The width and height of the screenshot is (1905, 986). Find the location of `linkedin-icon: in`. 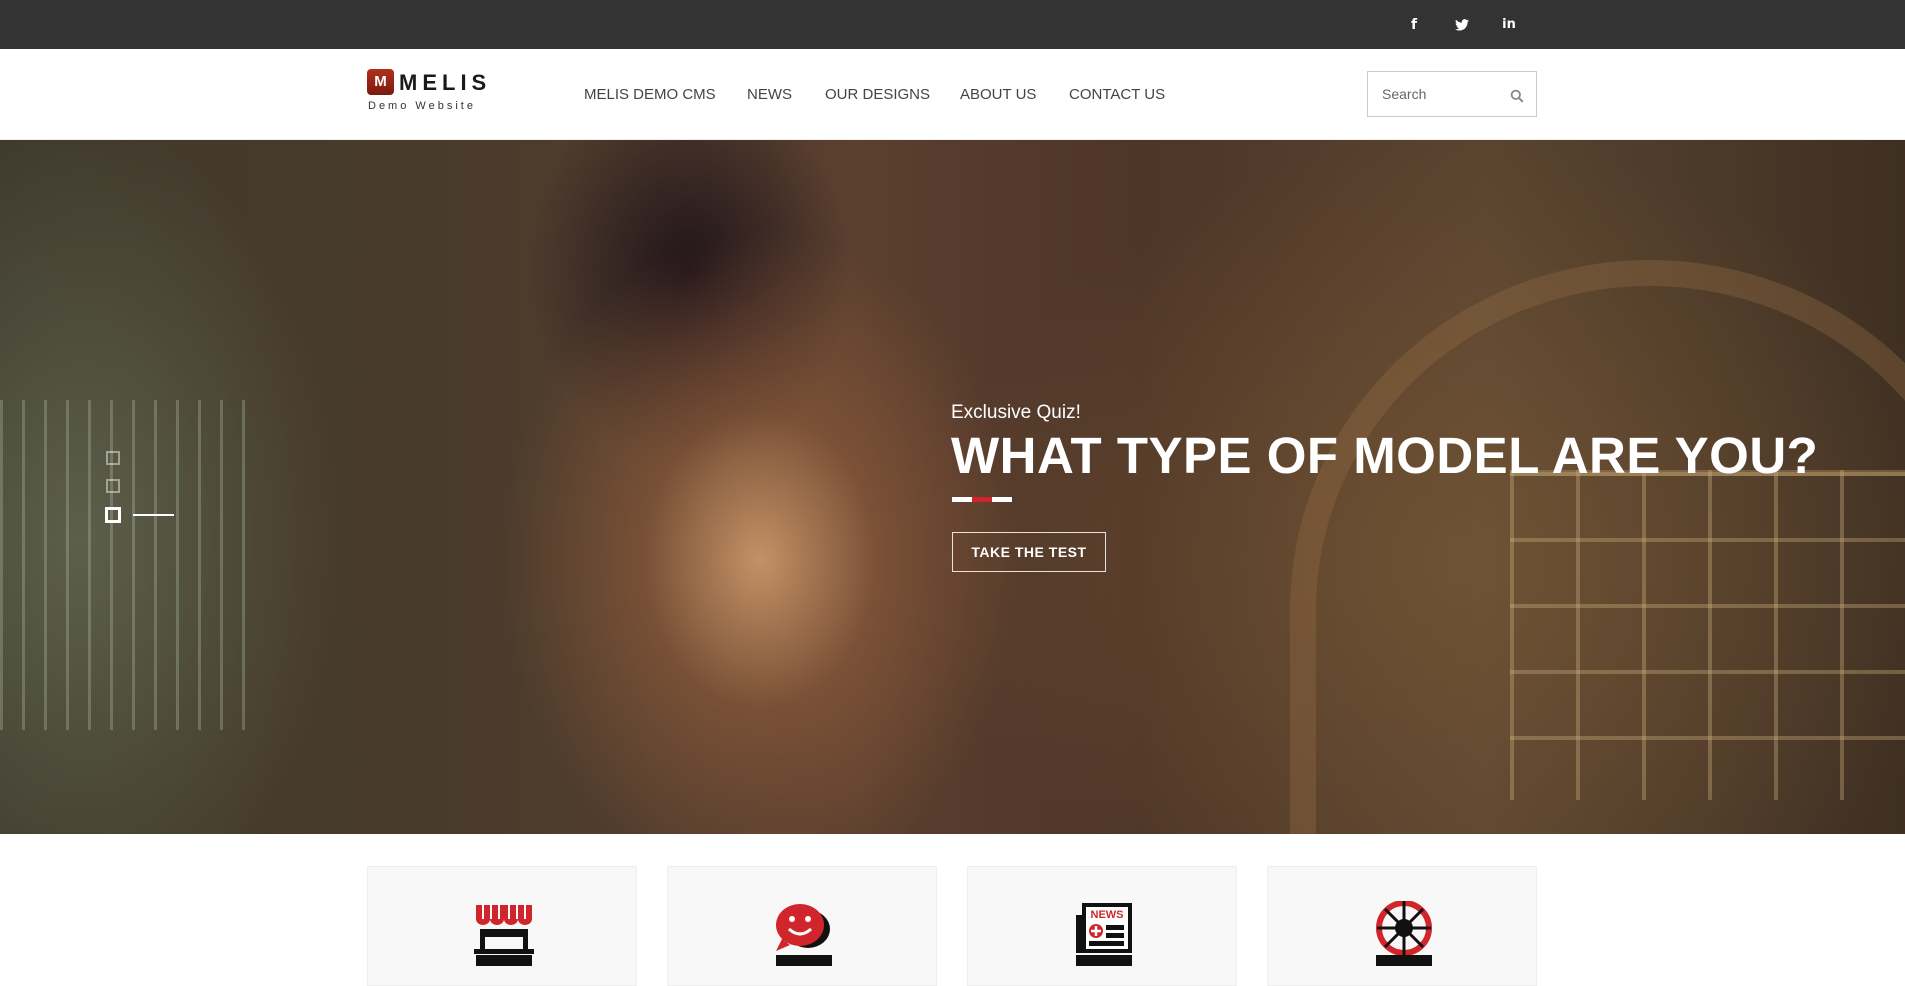

linkedin-icon: in is located at coordinates (1509, 24).